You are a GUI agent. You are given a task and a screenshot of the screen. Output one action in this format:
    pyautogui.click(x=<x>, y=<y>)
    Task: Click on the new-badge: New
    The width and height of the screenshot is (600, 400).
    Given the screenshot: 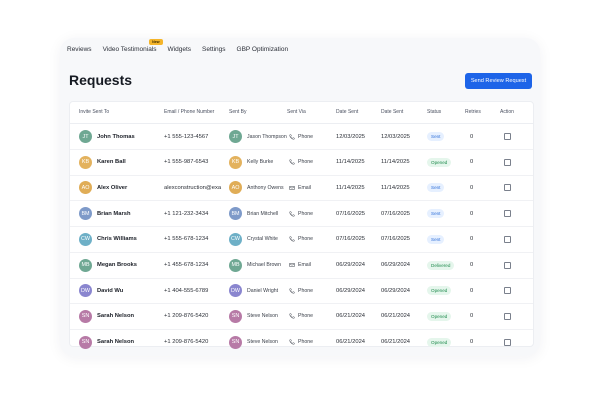 What is the action you would take?
    pyautogui.click(x=156, y=41)
    